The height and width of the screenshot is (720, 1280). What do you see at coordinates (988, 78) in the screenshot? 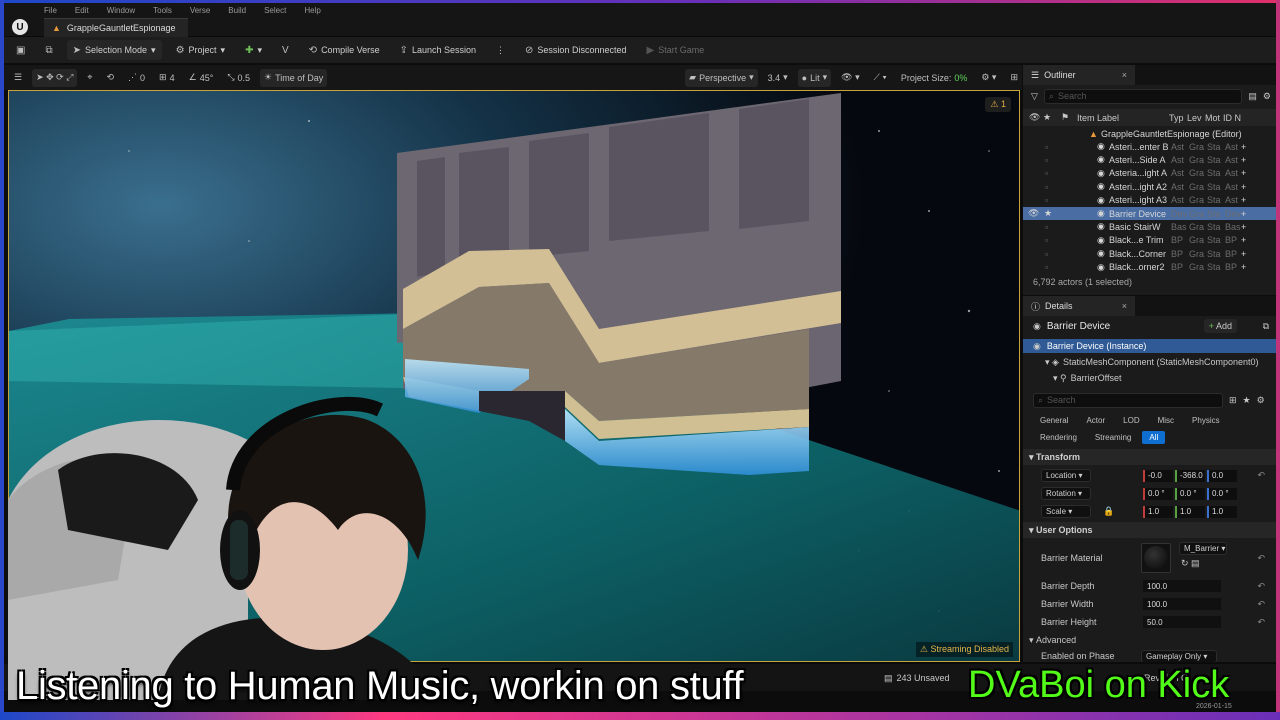
I see `viewport-settings-button: ⚙ ▾` at bounding box center [988, 78].